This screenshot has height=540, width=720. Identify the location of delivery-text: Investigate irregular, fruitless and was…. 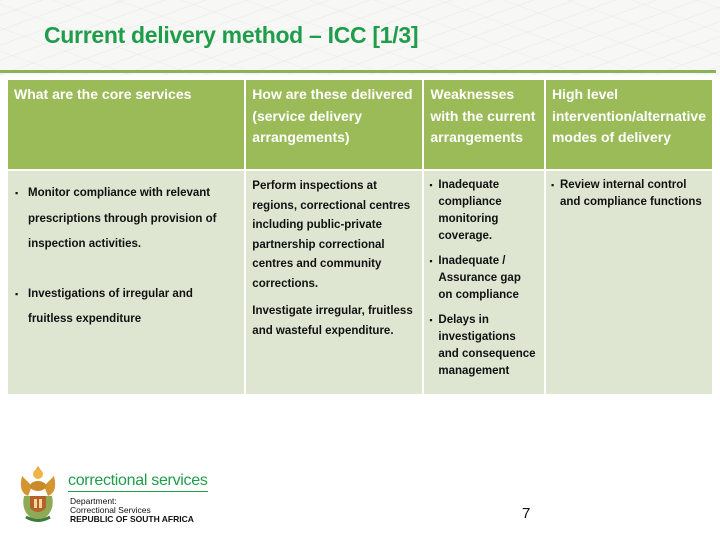
(332, 321).